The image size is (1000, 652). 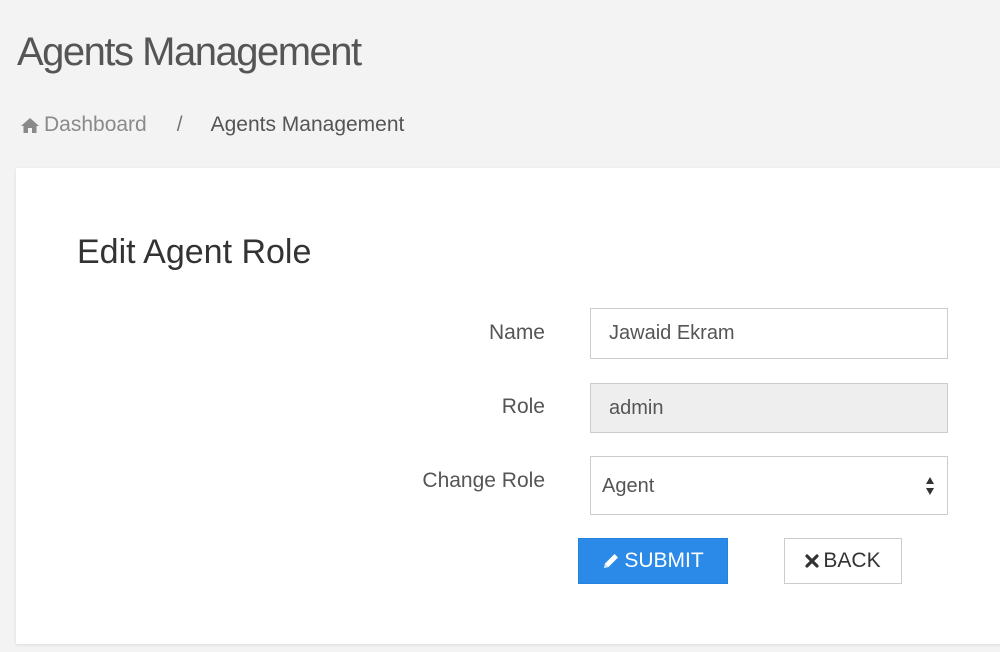 What do you see at coordinates (852, 560) in the screenshot?
I see `back-label: BACK` at bounding box center [852, 560].